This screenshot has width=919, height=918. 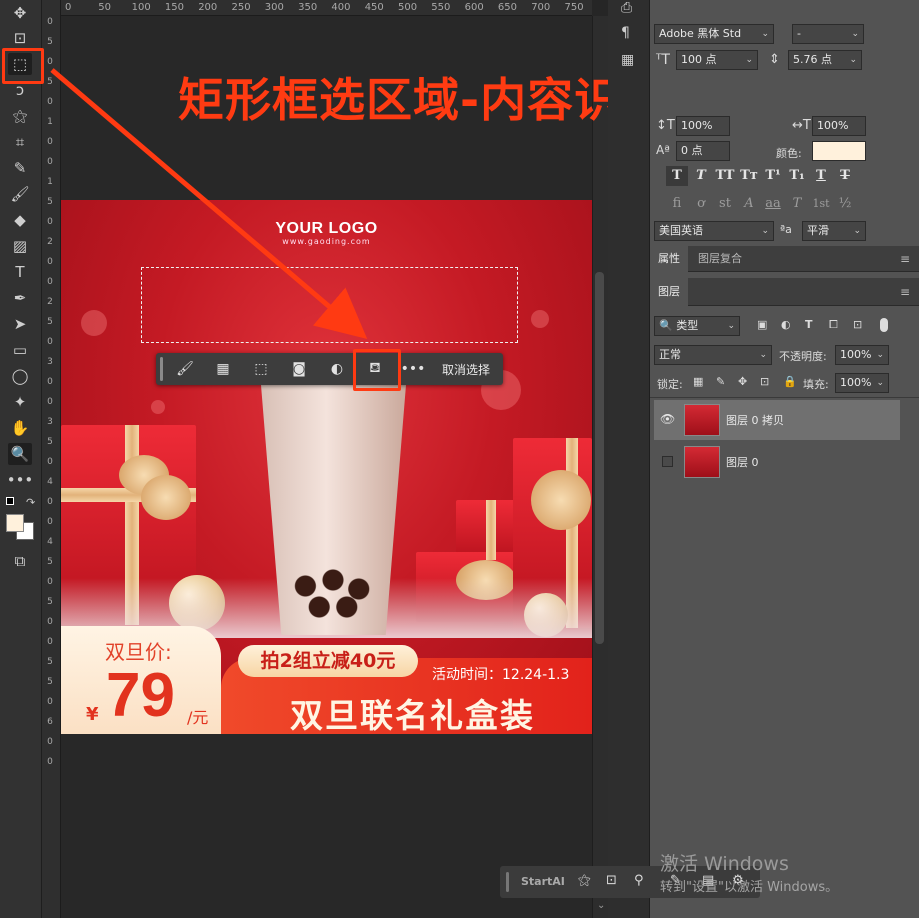 I want to click on visibility-toggle, so click(x=667, y=461).